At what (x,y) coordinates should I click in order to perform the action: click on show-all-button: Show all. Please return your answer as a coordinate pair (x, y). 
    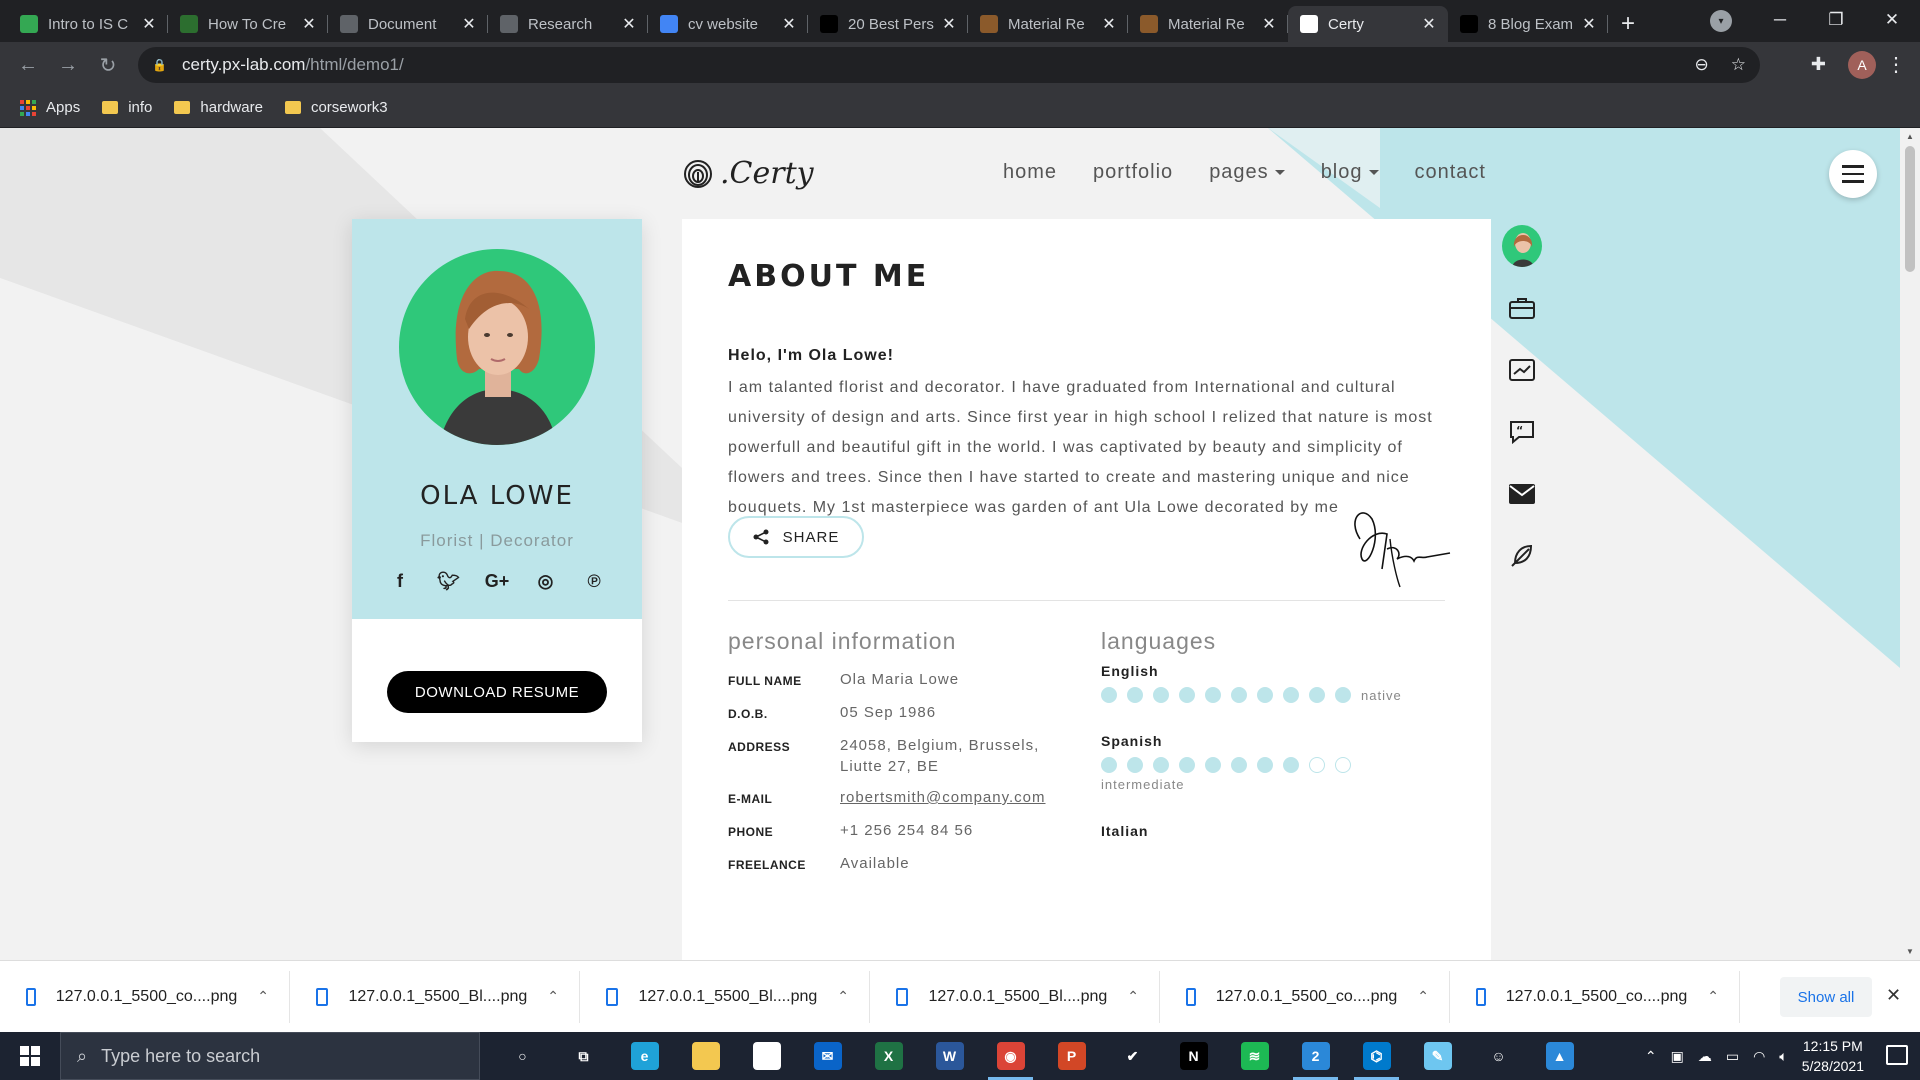
    Looking at the image, I should click on (1826, 997).